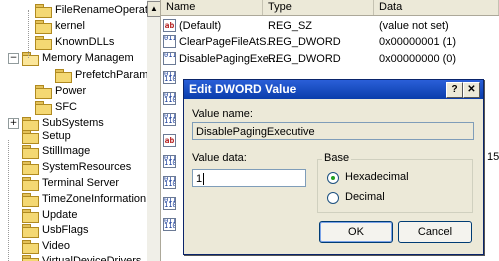 This screenshot has width=499, height=261. I want to click on tree-item-label: kernel, so click(70, 26).